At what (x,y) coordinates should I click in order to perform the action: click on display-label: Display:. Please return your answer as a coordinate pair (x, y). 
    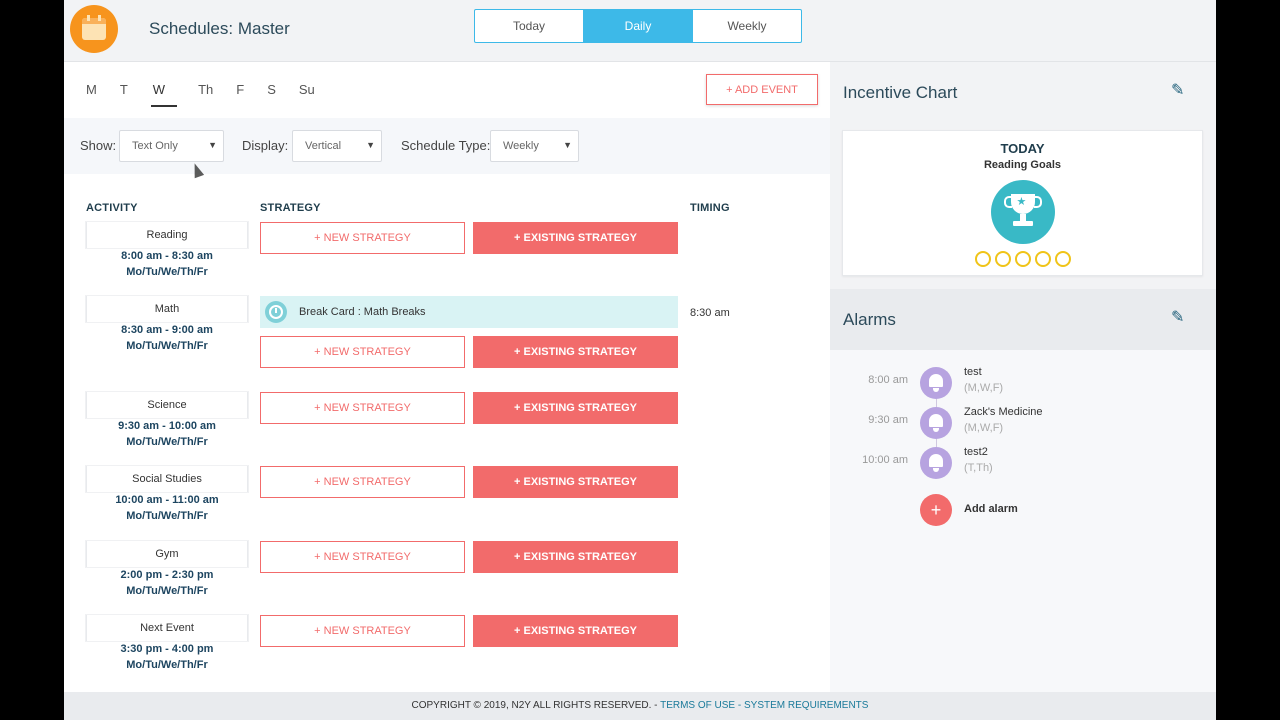
    Looking at the image, I should click on (265, 145).